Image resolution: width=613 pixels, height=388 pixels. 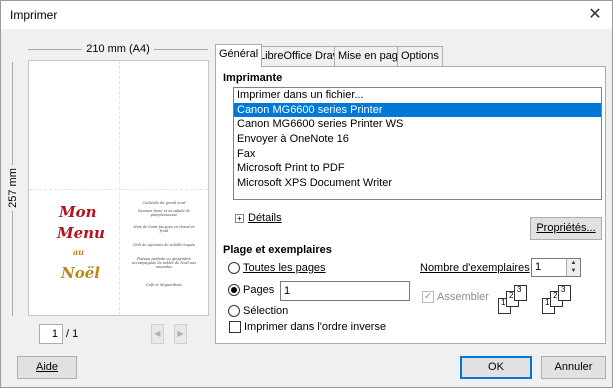 I want to click on next-page-icon: ▶, so click(x=180, y=334).